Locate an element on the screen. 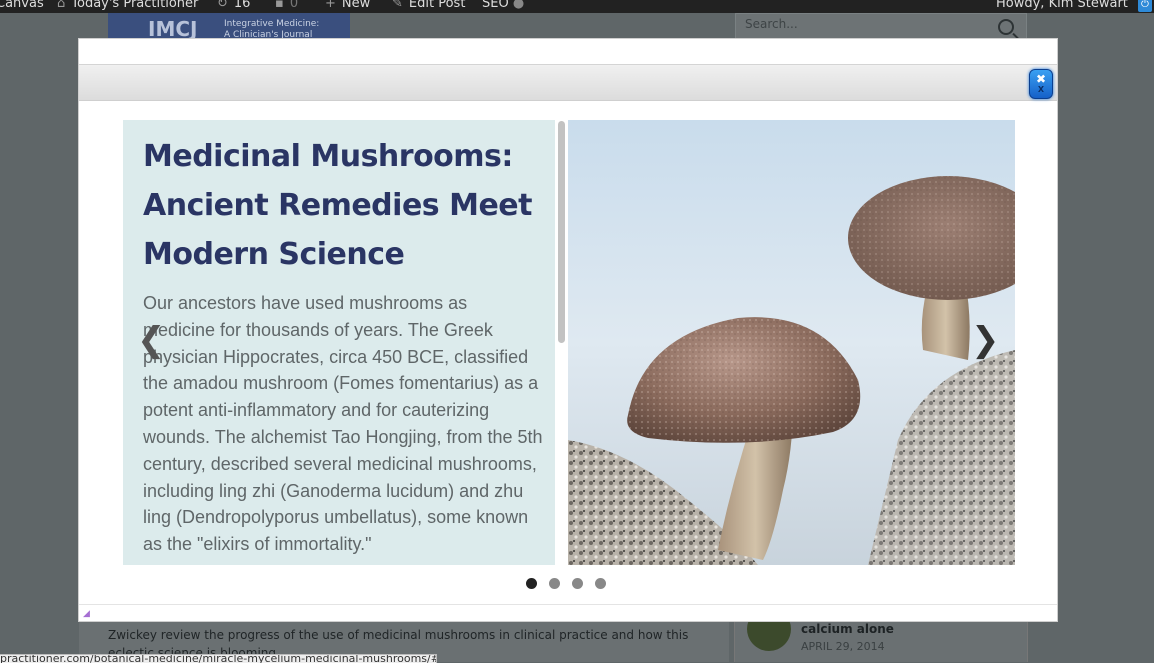  text-scrollbar is located at coordinates (561, 342).